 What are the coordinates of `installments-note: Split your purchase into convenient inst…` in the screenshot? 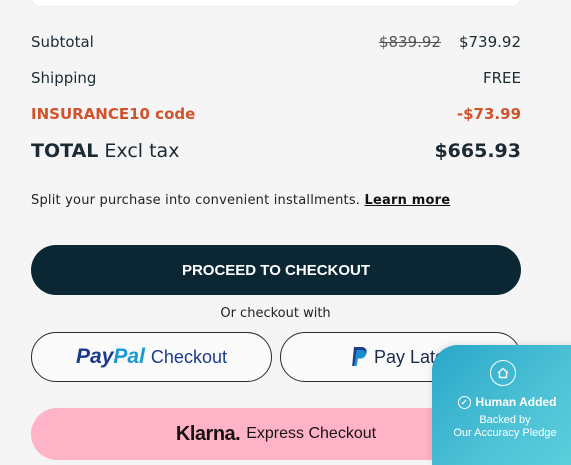 It's located at (240, 200).